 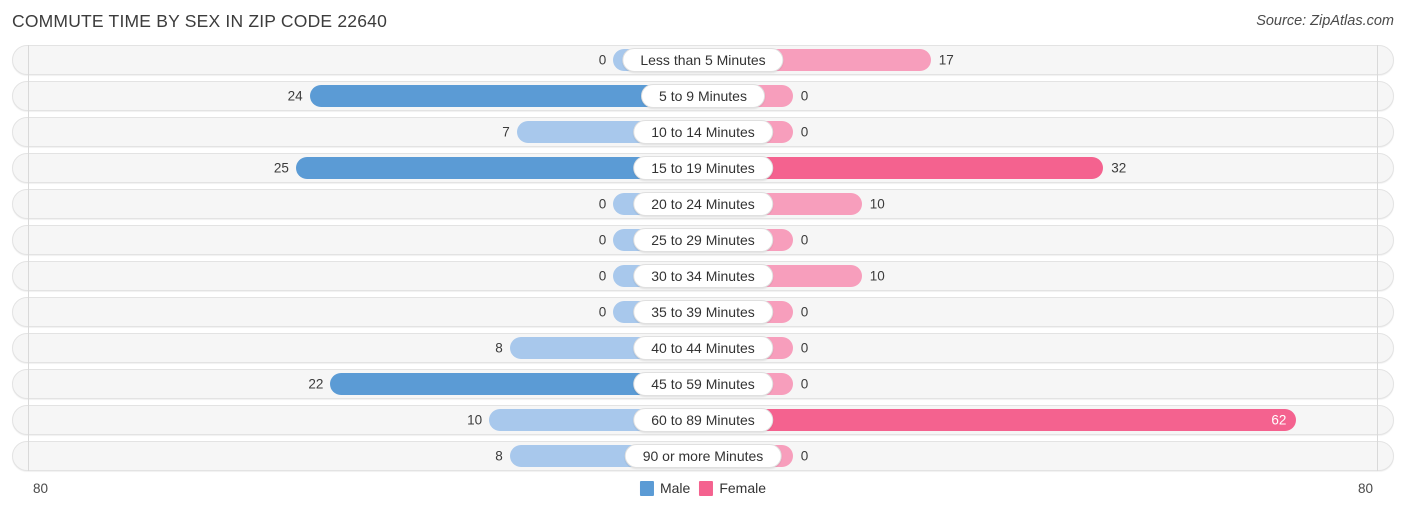 What do you see at coordinates (1048, 168) in the screenshot?
I see `female-half: 32` at bounding box center [1048, 168].